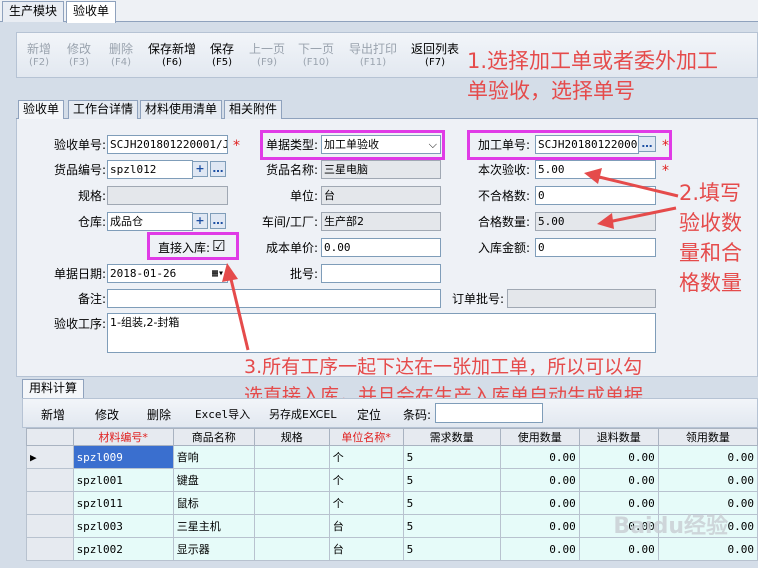  Describe the element at coordinates (390, 413) in the screenshot. I see `grid-toolbar: 新增 修改 删除 Excel导入 另存成EXCEL 定位 条码:` at that location.